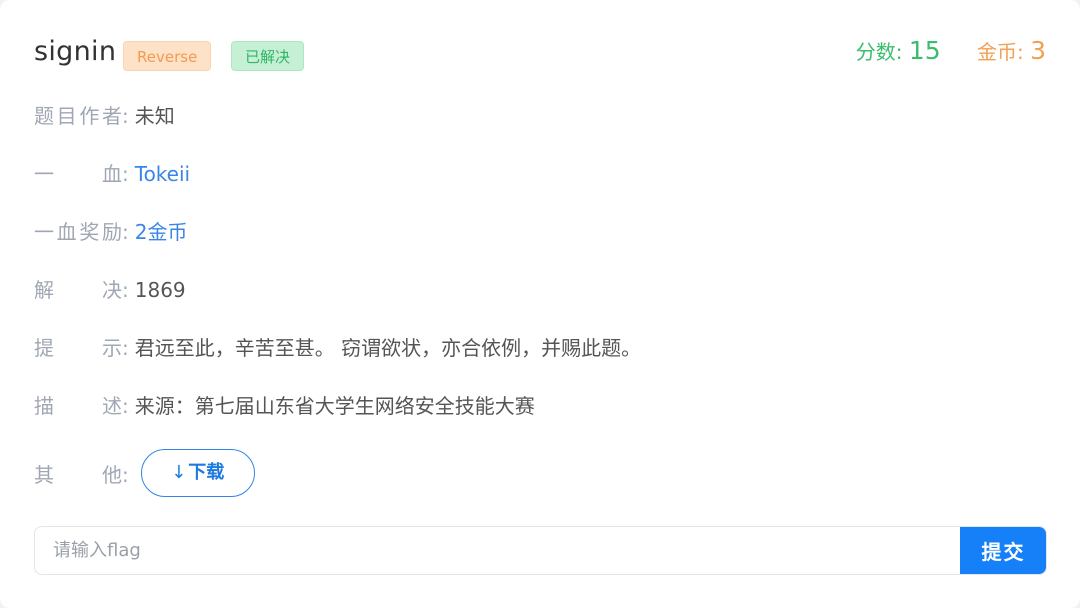 This screenshot has height=608, width=1080. Describe the element at coordinates (125, 232) in the screenshot. I see `first-blood-reward-colon: :` at that location.